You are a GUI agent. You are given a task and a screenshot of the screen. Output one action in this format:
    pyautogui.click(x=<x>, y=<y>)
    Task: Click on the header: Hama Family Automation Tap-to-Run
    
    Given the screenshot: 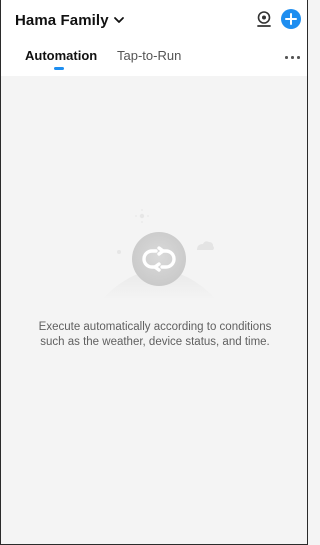 What is the action you would take?
    pyautogui.click(x=154, y=38)
    